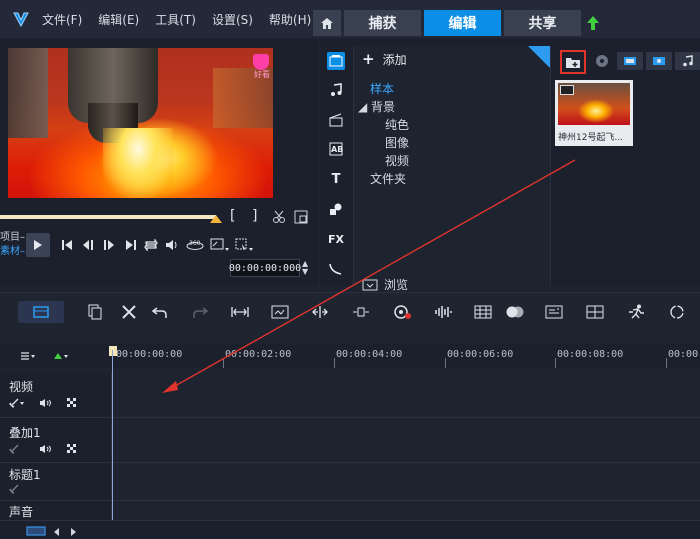  I want to click on scrub-handle, so click(216, 219).